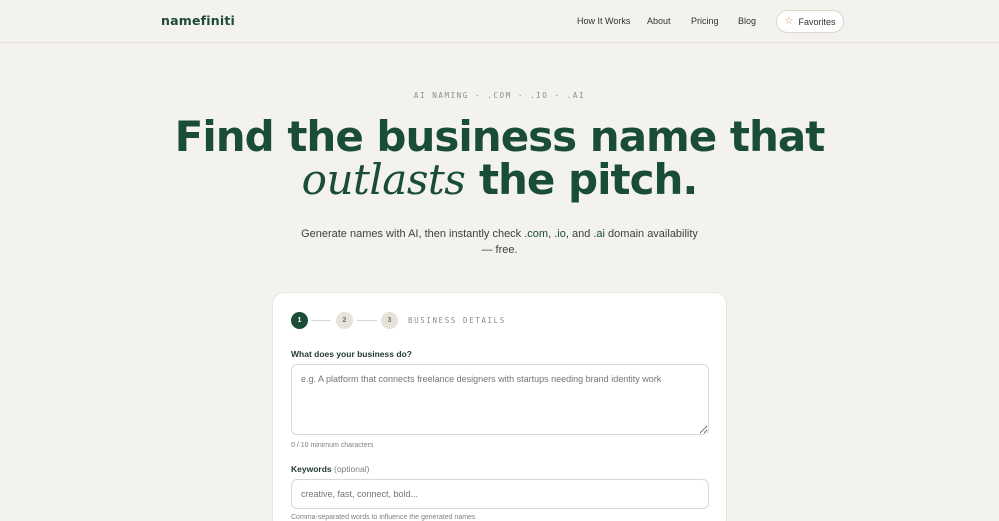 The height and width of the screenshot is (521, 999). I want to click on nav-about: About, so click(659, 21).